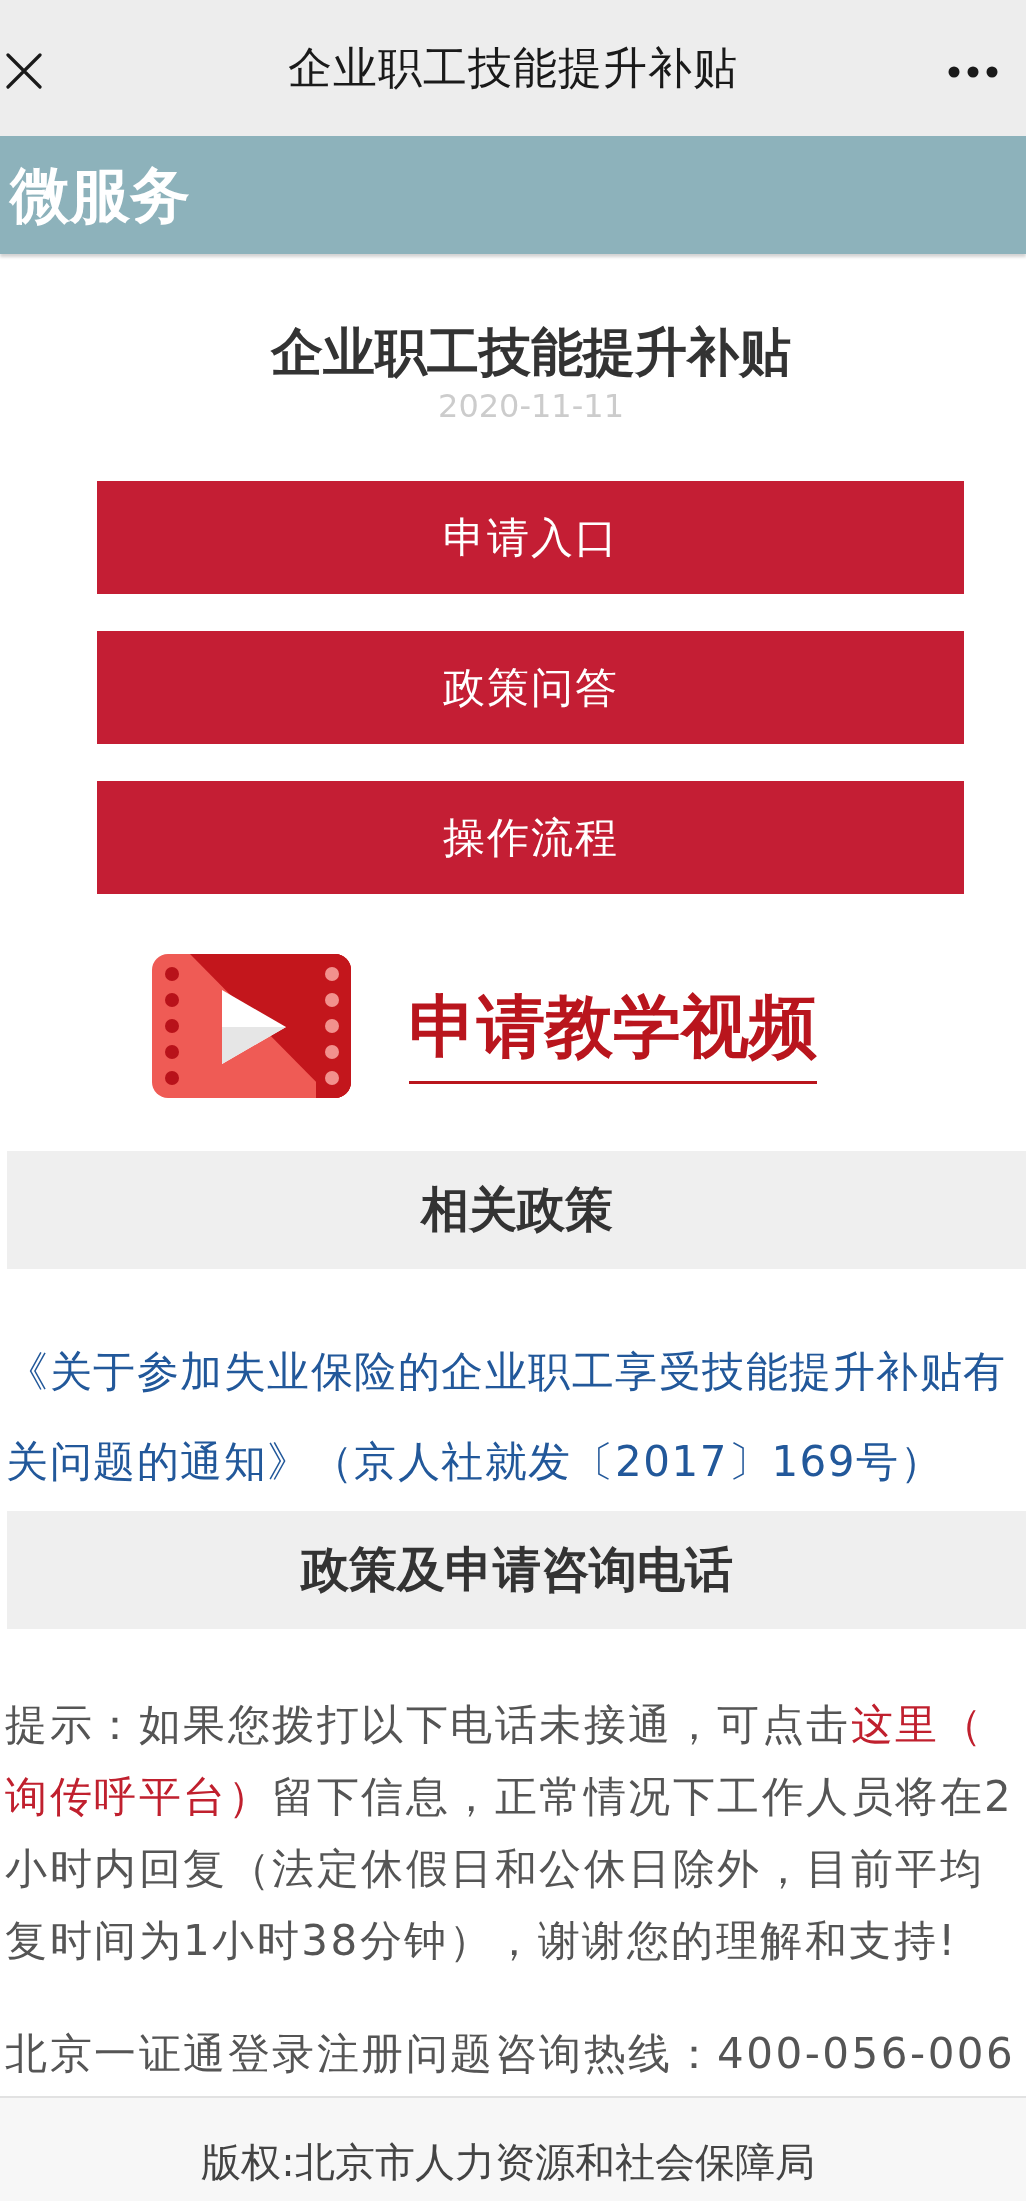 The height and width of the screenshot is (2201, 1026). I want to click on close-icon, so click(24, 71).